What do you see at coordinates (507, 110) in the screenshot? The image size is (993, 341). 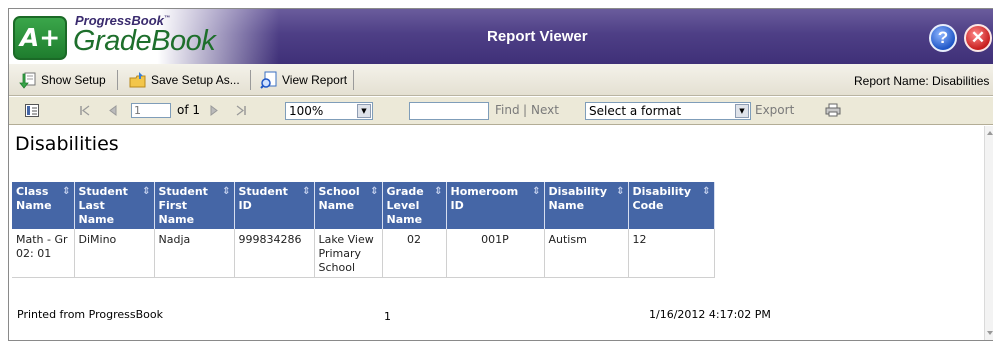 I see `find-link: Find` at bounding box center [507, 110].